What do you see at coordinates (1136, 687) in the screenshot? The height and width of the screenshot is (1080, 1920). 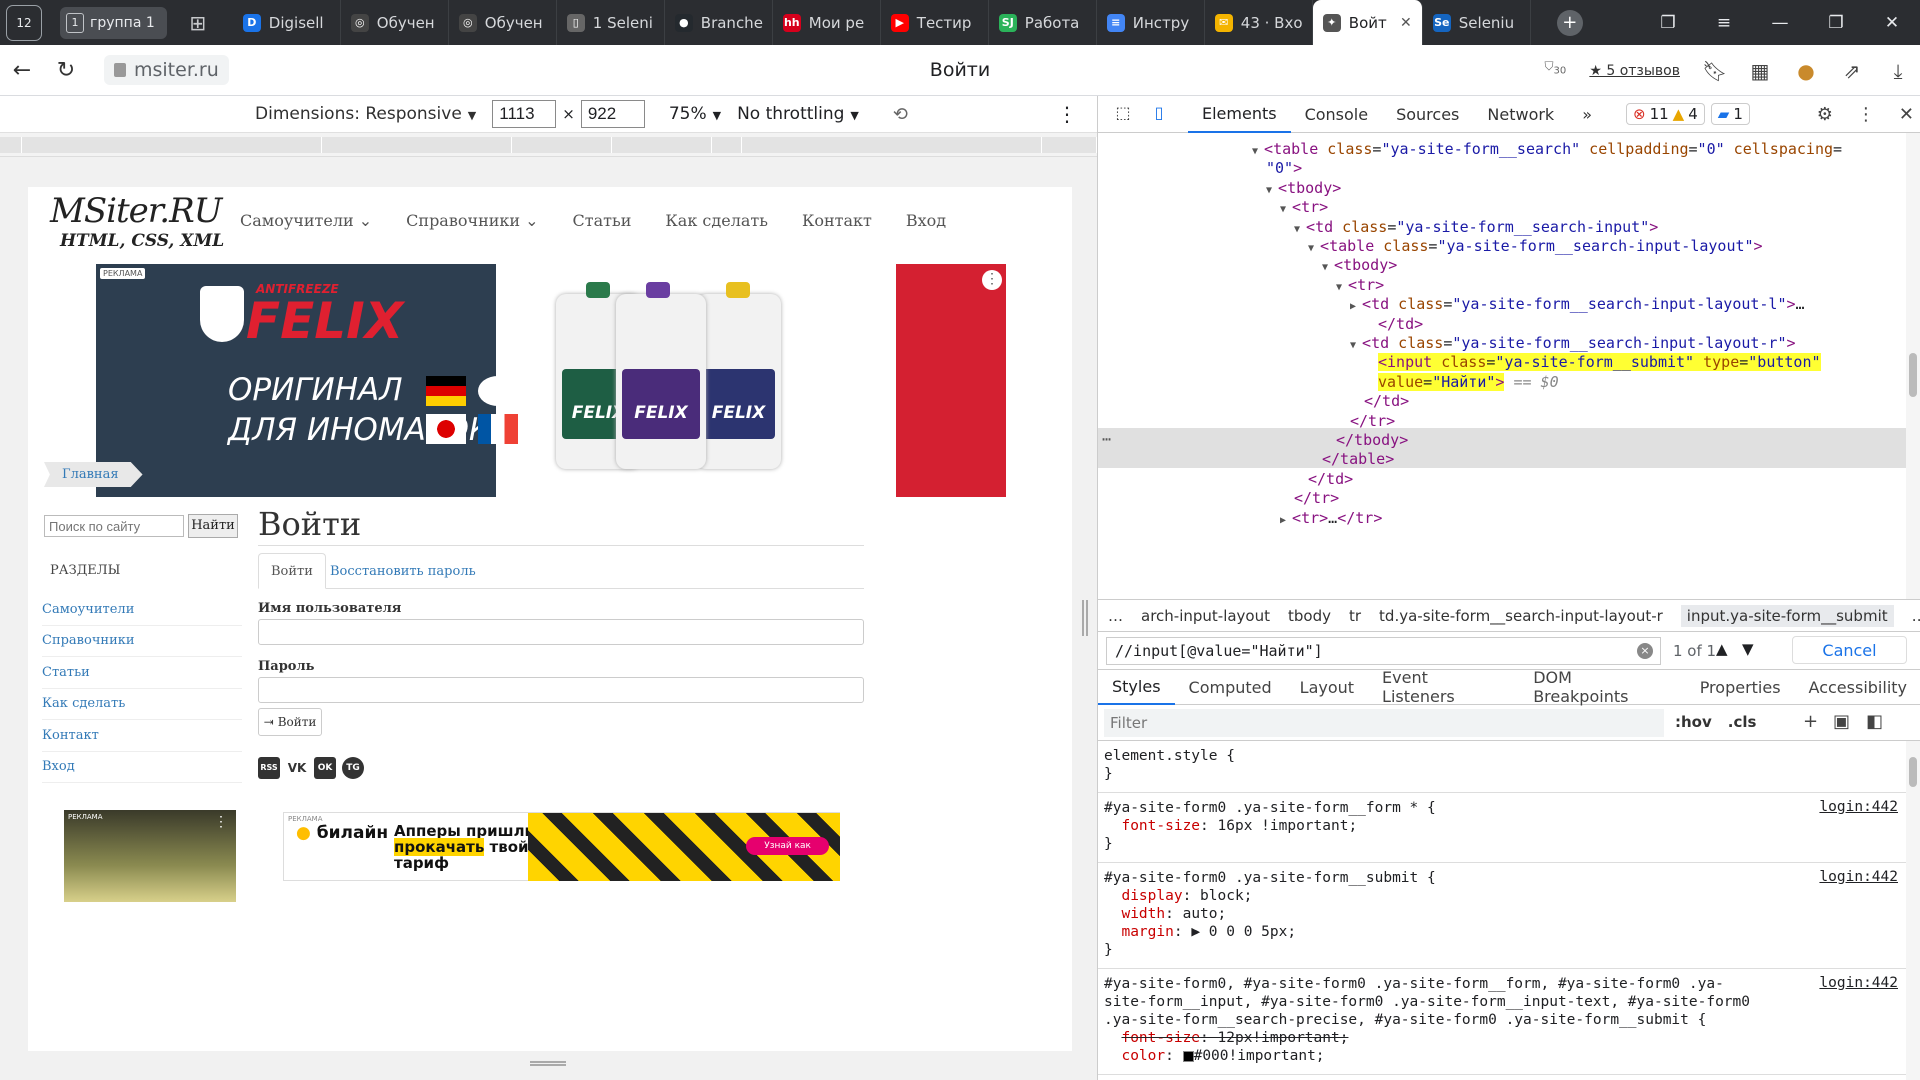 I see `styles-subtab: Styles` at bounding box center [1136, 687].